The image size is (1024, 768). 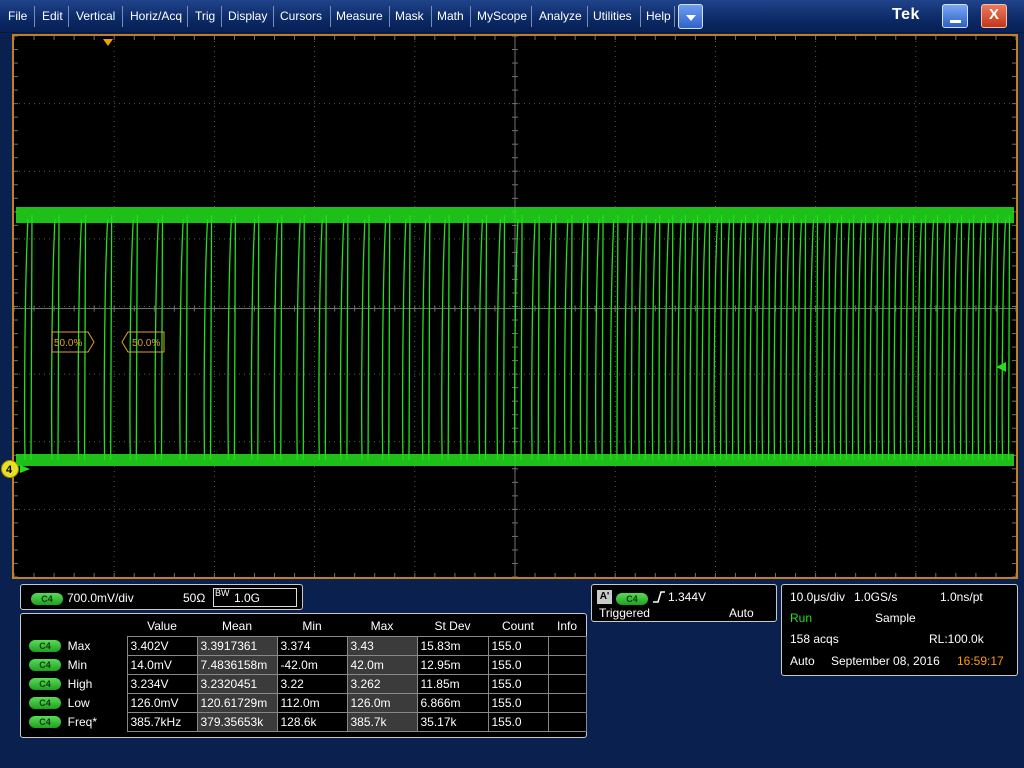 What do you see at coordinates (237, 721) in the screenshot?
I see `measurement-mean: 379.35653k` at bounding box center [237, 721].